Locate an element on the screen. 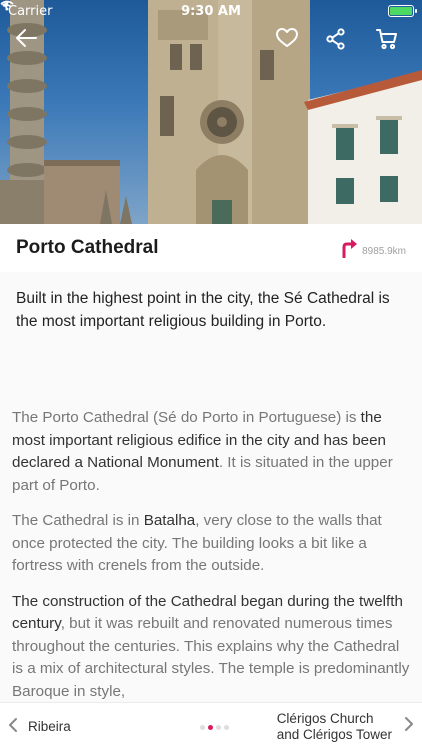 The width and height of the screenshot is (422, 750). favorite-button is located at coordinates (292, 42).